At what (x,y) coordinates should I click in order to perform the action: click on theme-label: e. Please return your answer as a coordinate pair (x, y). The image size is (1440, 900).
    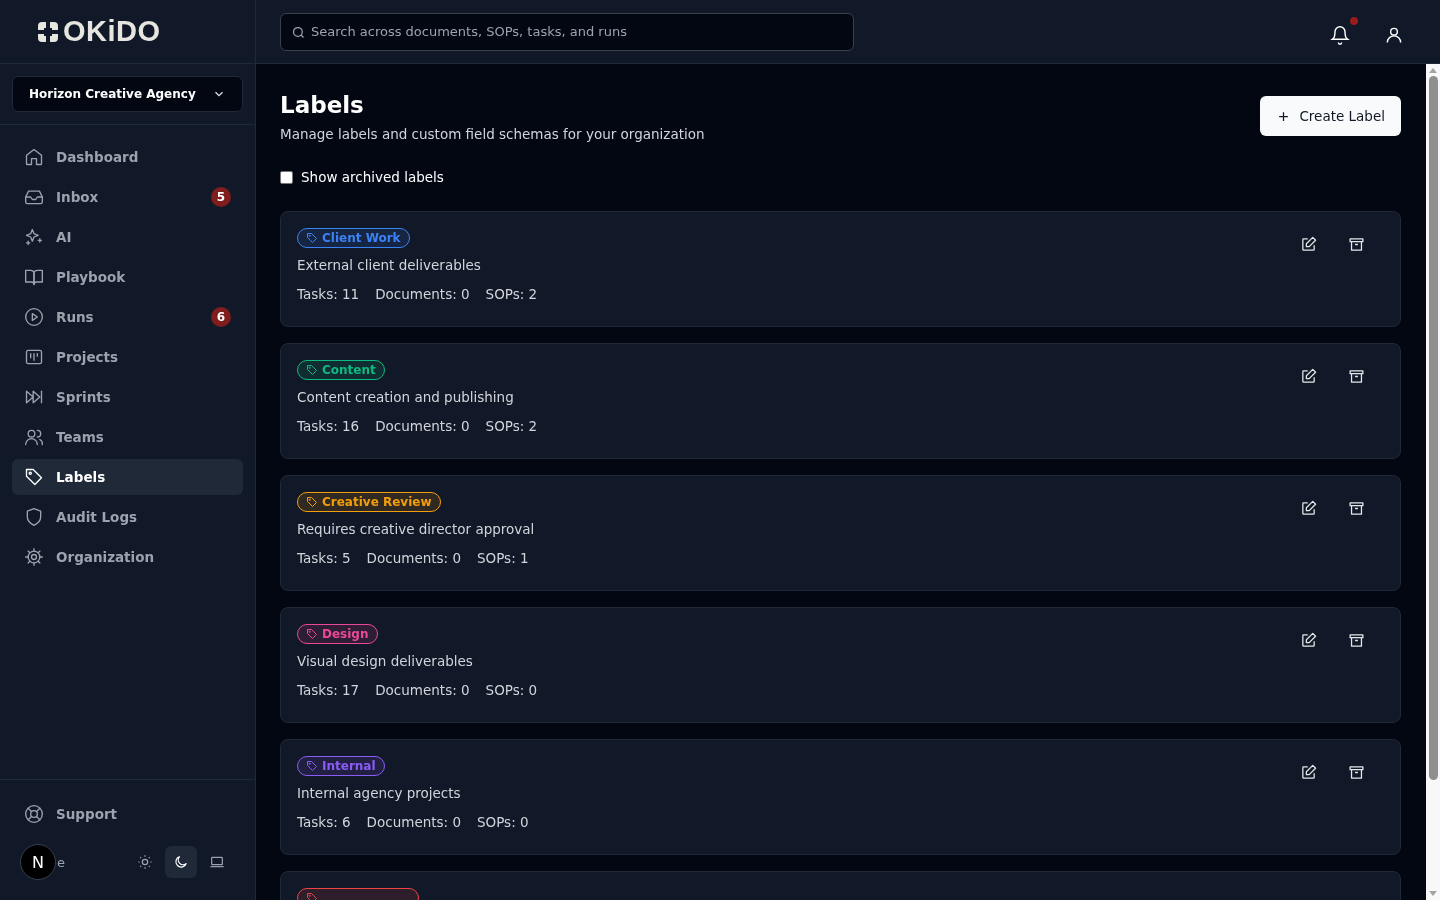
    Looking at the image, I should click on (61, 862).